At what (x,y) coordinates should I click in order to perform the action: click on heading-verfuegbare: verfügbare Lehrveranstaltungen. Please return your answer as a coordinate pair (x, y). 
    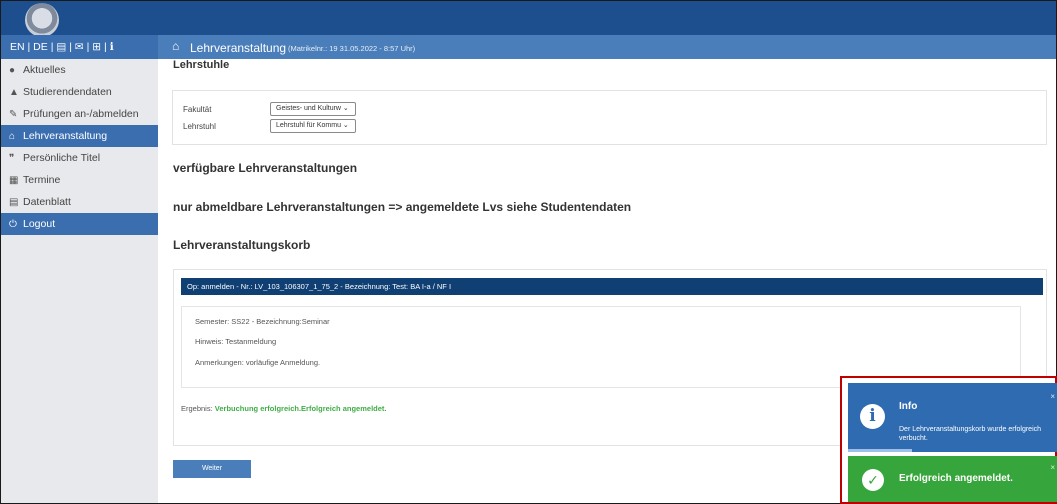
    Looking at the image, I should click on (265, 168).